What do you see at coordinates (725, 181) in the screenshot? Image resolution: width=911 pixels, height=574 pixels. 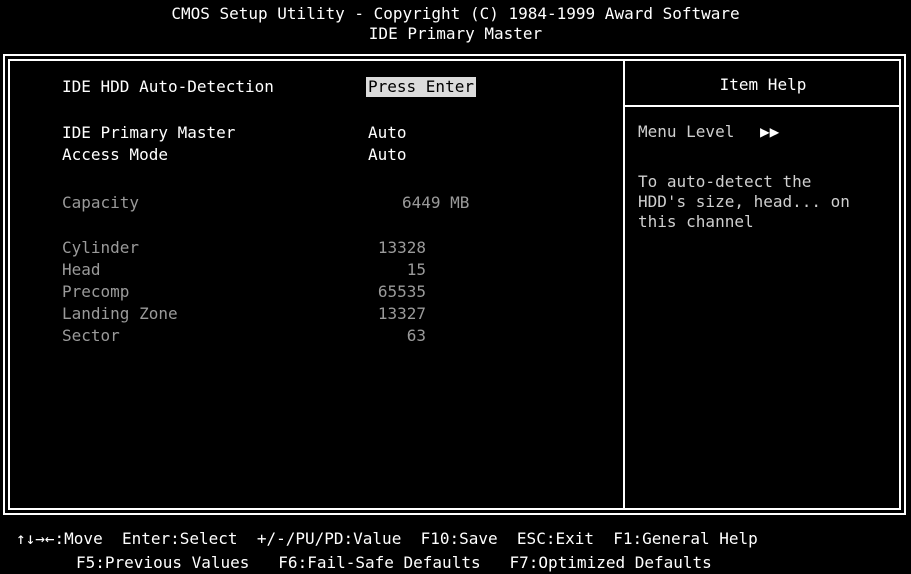 I see `help-line: To auto-detect the` at bounding box center [725, 181].